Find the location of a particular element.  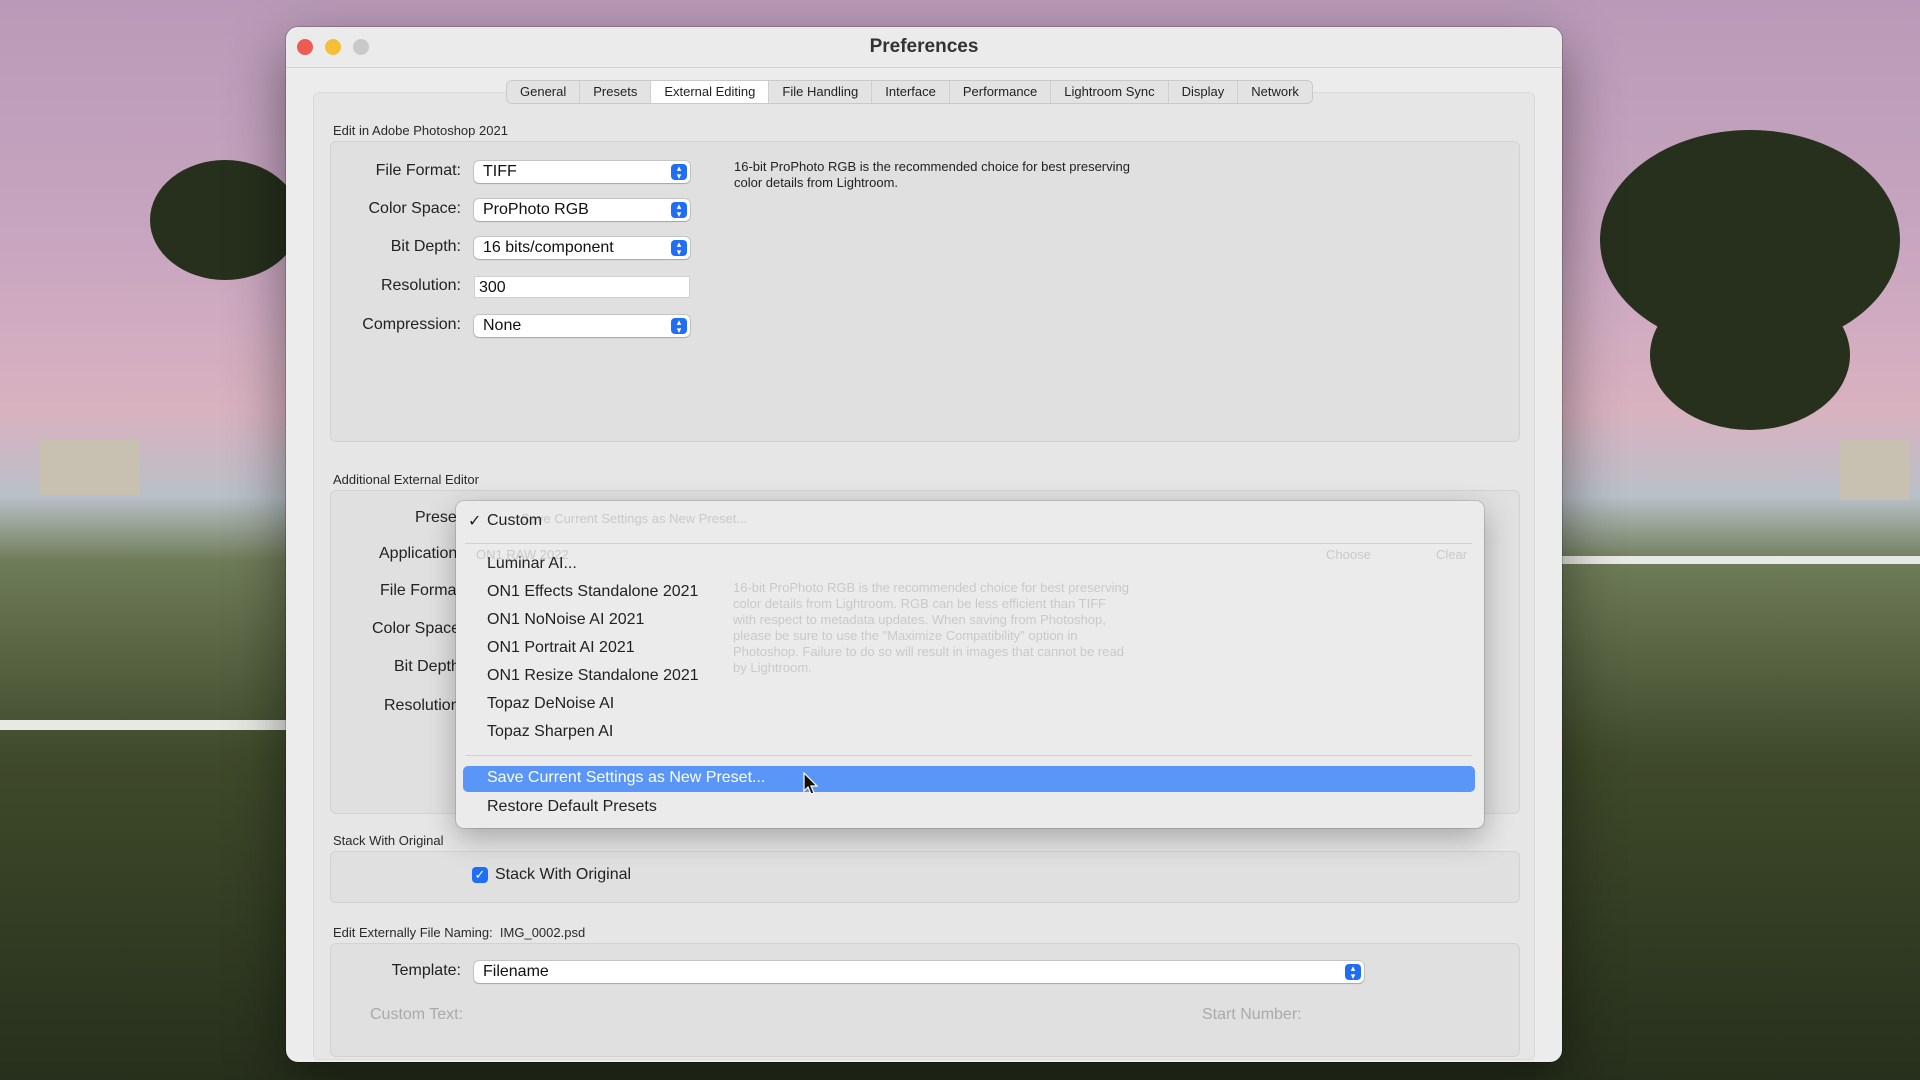

tab-performance: Performance is located at coordinates (999, 92).